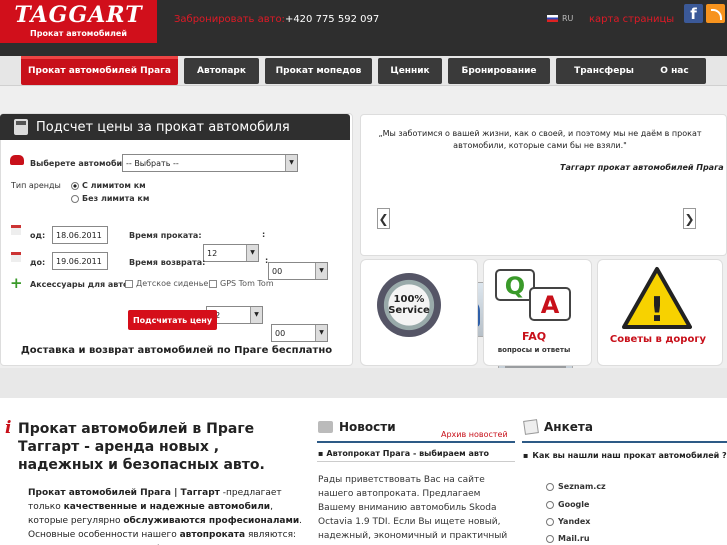 The width and height of the screenshot is (727, 545). I want to click on poll-option: Yandex, so click(568, 521).